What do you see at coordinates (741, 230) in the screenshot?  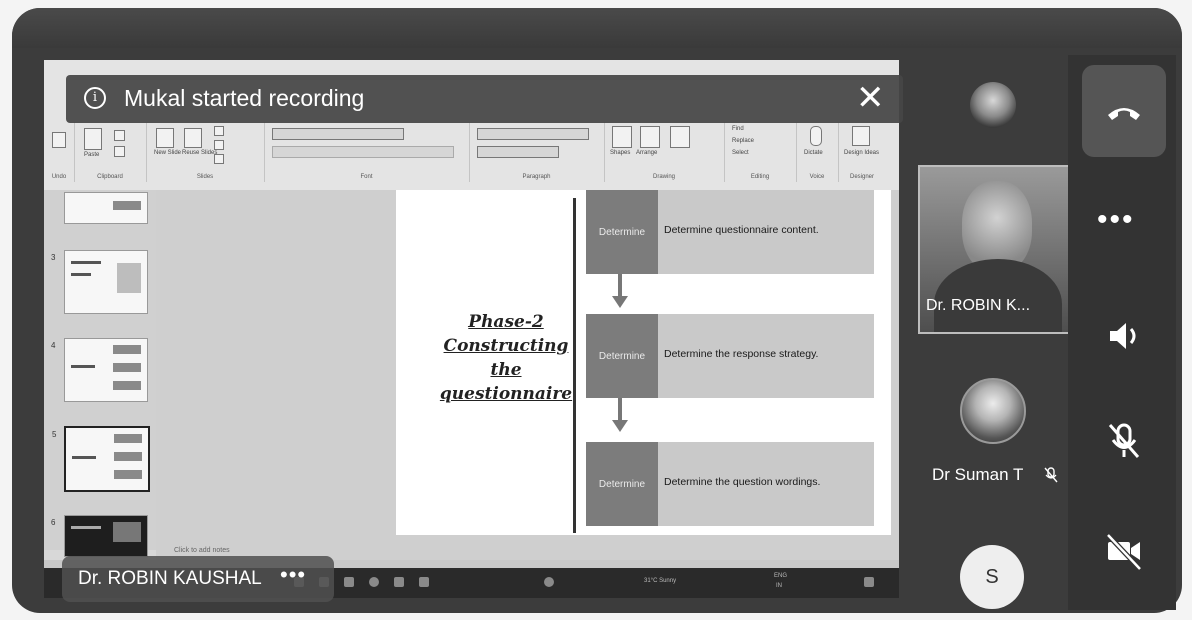 I see `step-text: Determine questionnaire content.` at bounding box center [741, 230].